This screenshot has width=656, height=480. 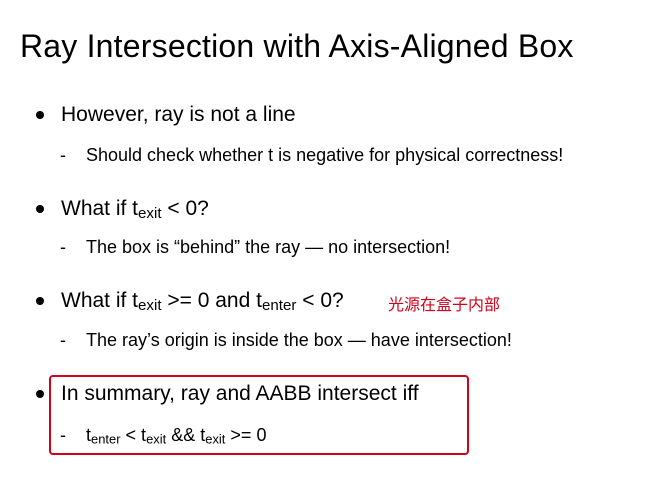 What do you see at coordinates (100, 208) in the screenshot?
I see `bullet-2-pre: What if t` at bounding box center [100, 208].